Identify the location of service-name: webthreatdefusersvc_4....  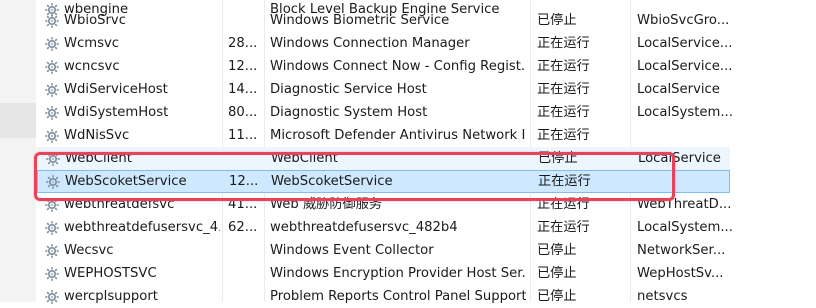
(142, 227).